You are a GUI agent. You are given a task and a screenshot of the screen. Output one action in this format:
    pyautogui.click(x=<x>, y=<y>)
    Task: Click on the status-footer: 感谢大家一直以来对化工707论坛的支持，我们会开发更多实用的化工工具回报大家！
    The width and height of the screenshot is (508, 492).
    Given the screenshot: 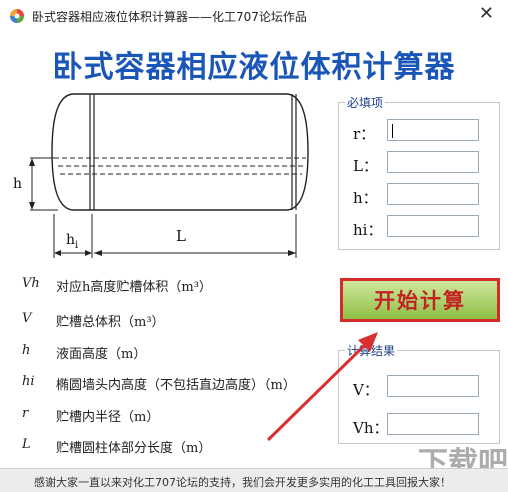 What is the action you would take?
    pyautogui.click(x=254, y=480)
    